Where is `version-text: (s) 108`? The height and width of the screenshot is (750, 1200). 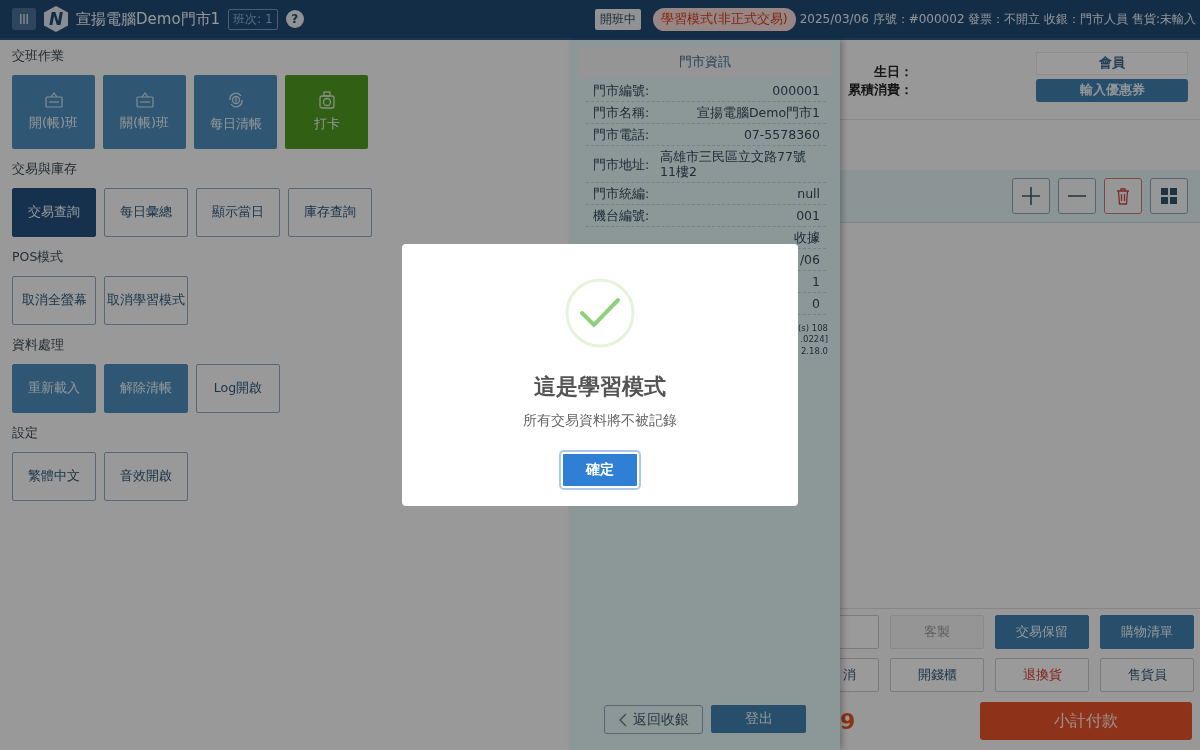
version-text: (s) 108 is located at coordinates (812, 329).